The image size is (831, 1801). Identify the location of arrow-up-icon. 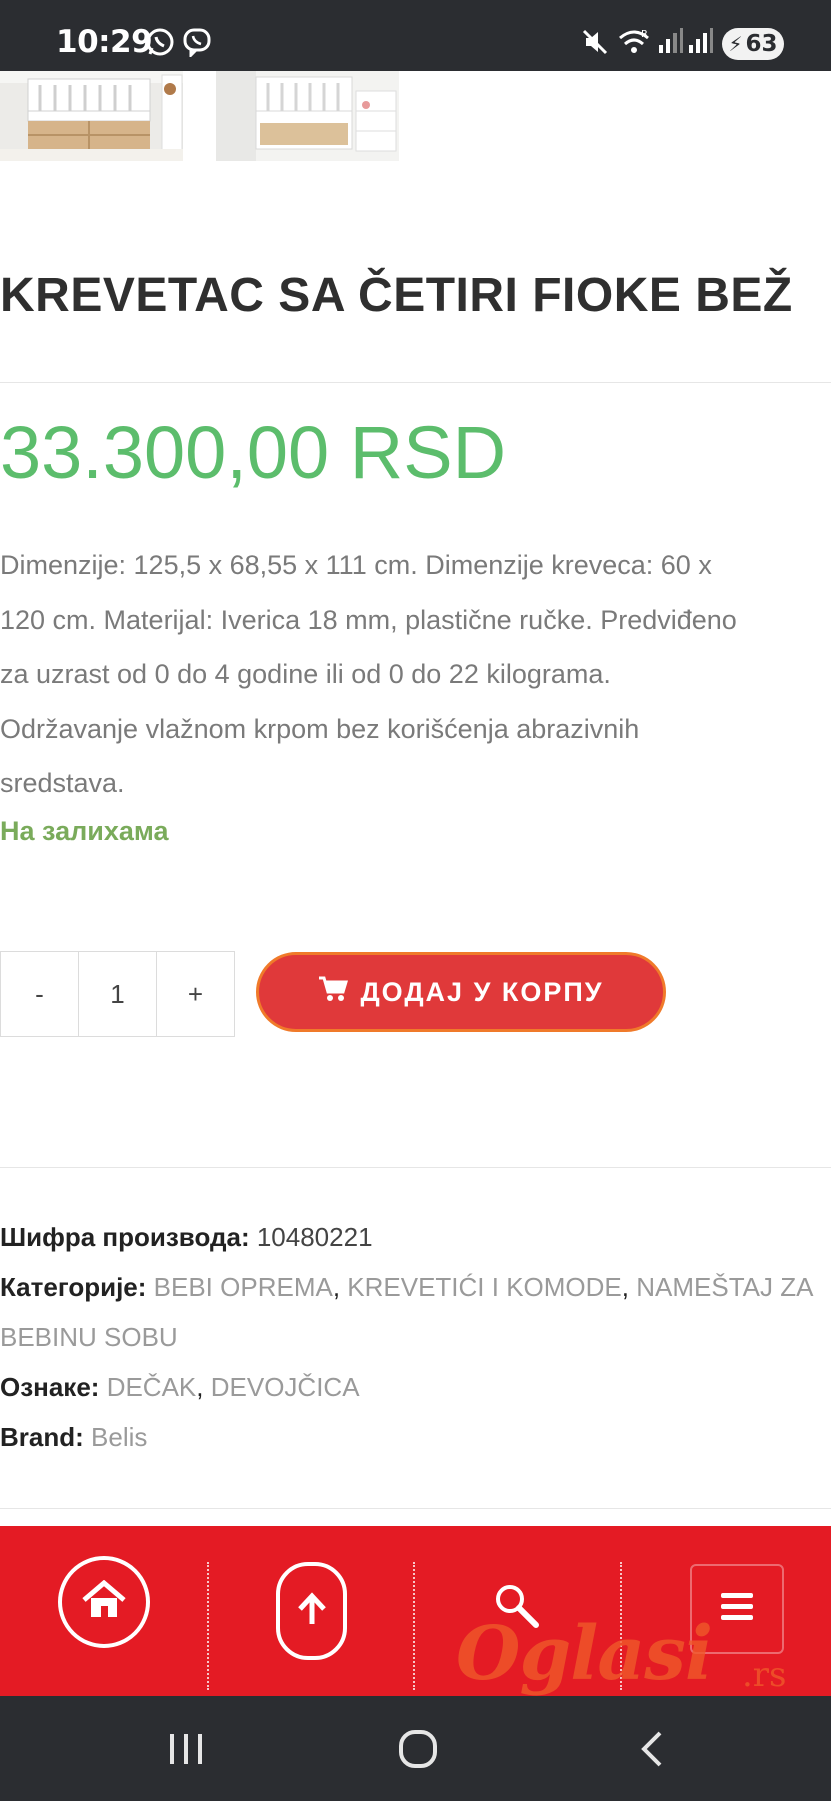
(312, 1611).